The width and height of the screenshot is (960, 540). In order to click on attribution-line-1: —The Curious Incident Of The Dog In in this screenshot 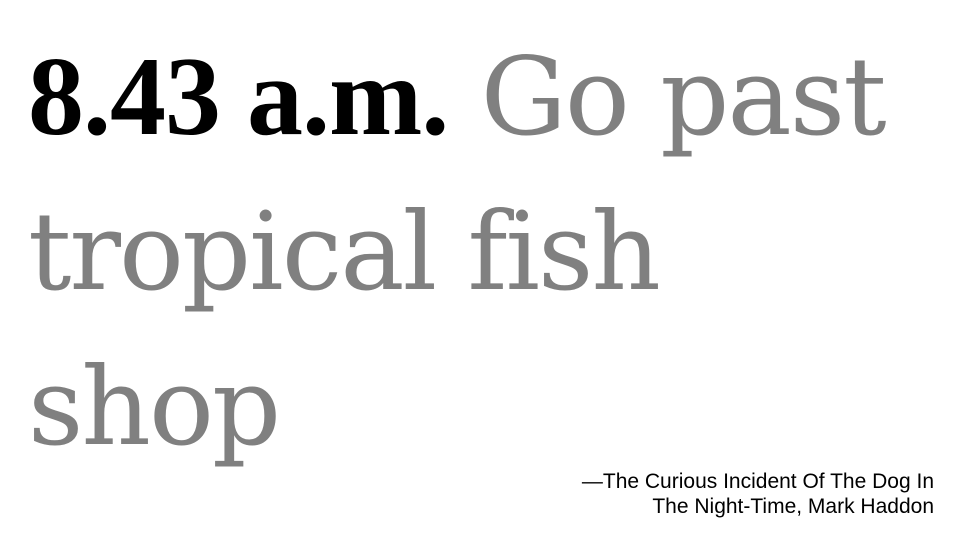, I will do `click(757, 481)`.